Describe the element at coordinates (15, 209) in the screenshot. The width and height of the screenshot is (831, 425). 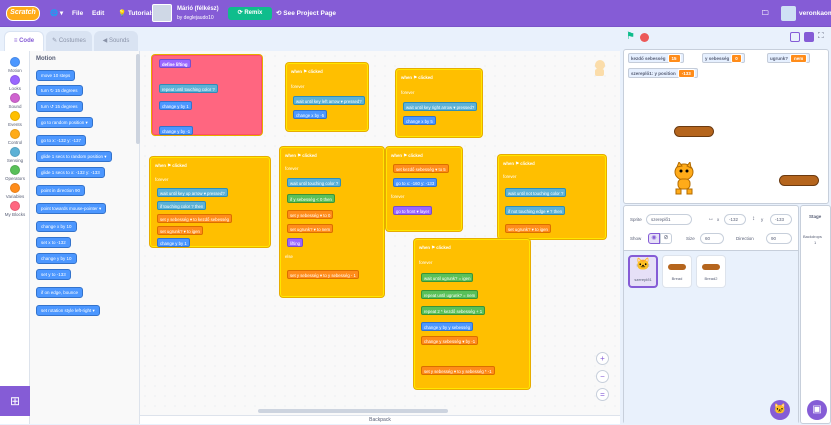
I see `category-my-blocks: My Blocks` at that location.